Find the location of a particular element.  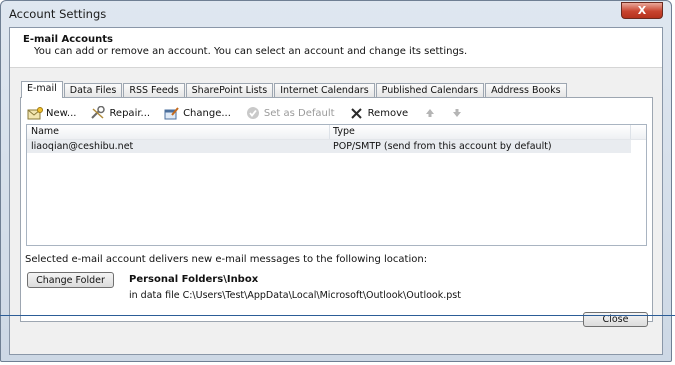

set-default-button: Set as Default is located at coordinates (290, 113).